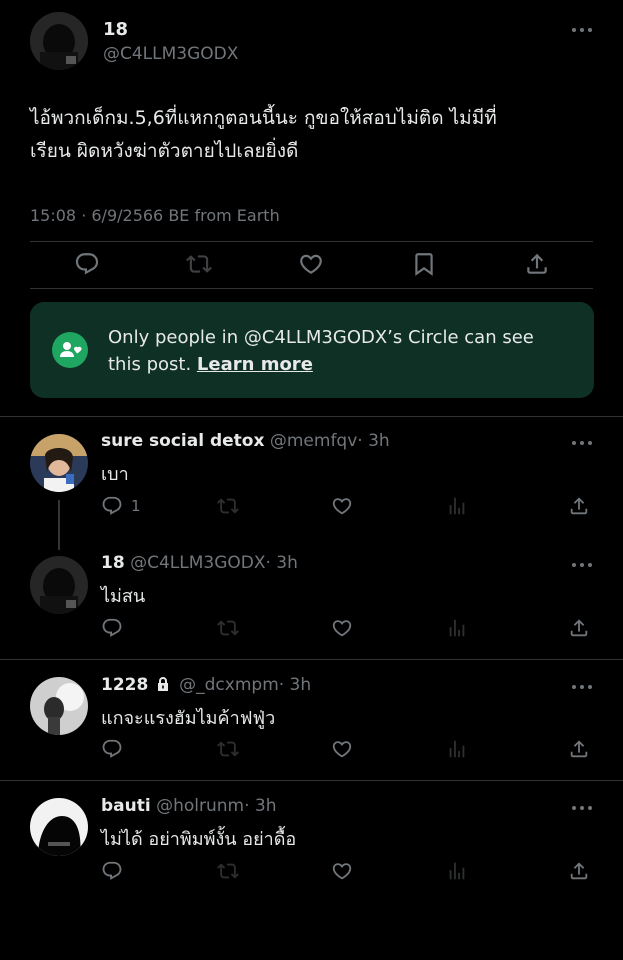  I want to click on reply-handle: @holrunm, so click(200, 806).